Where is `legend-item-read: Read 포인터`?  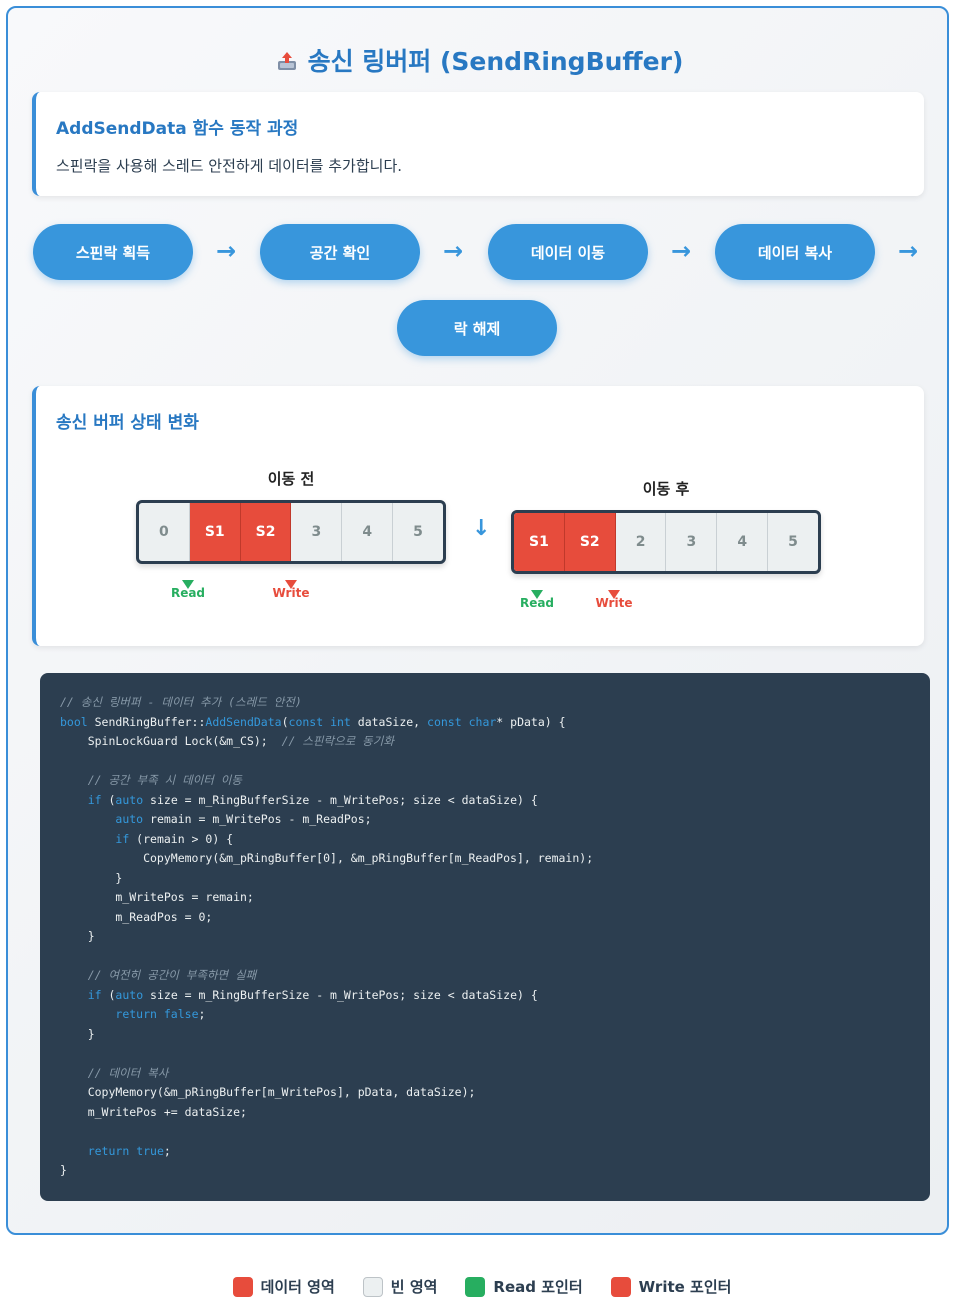
legend-item-read: Read 포인터 is located at coordinates (524, 1286).